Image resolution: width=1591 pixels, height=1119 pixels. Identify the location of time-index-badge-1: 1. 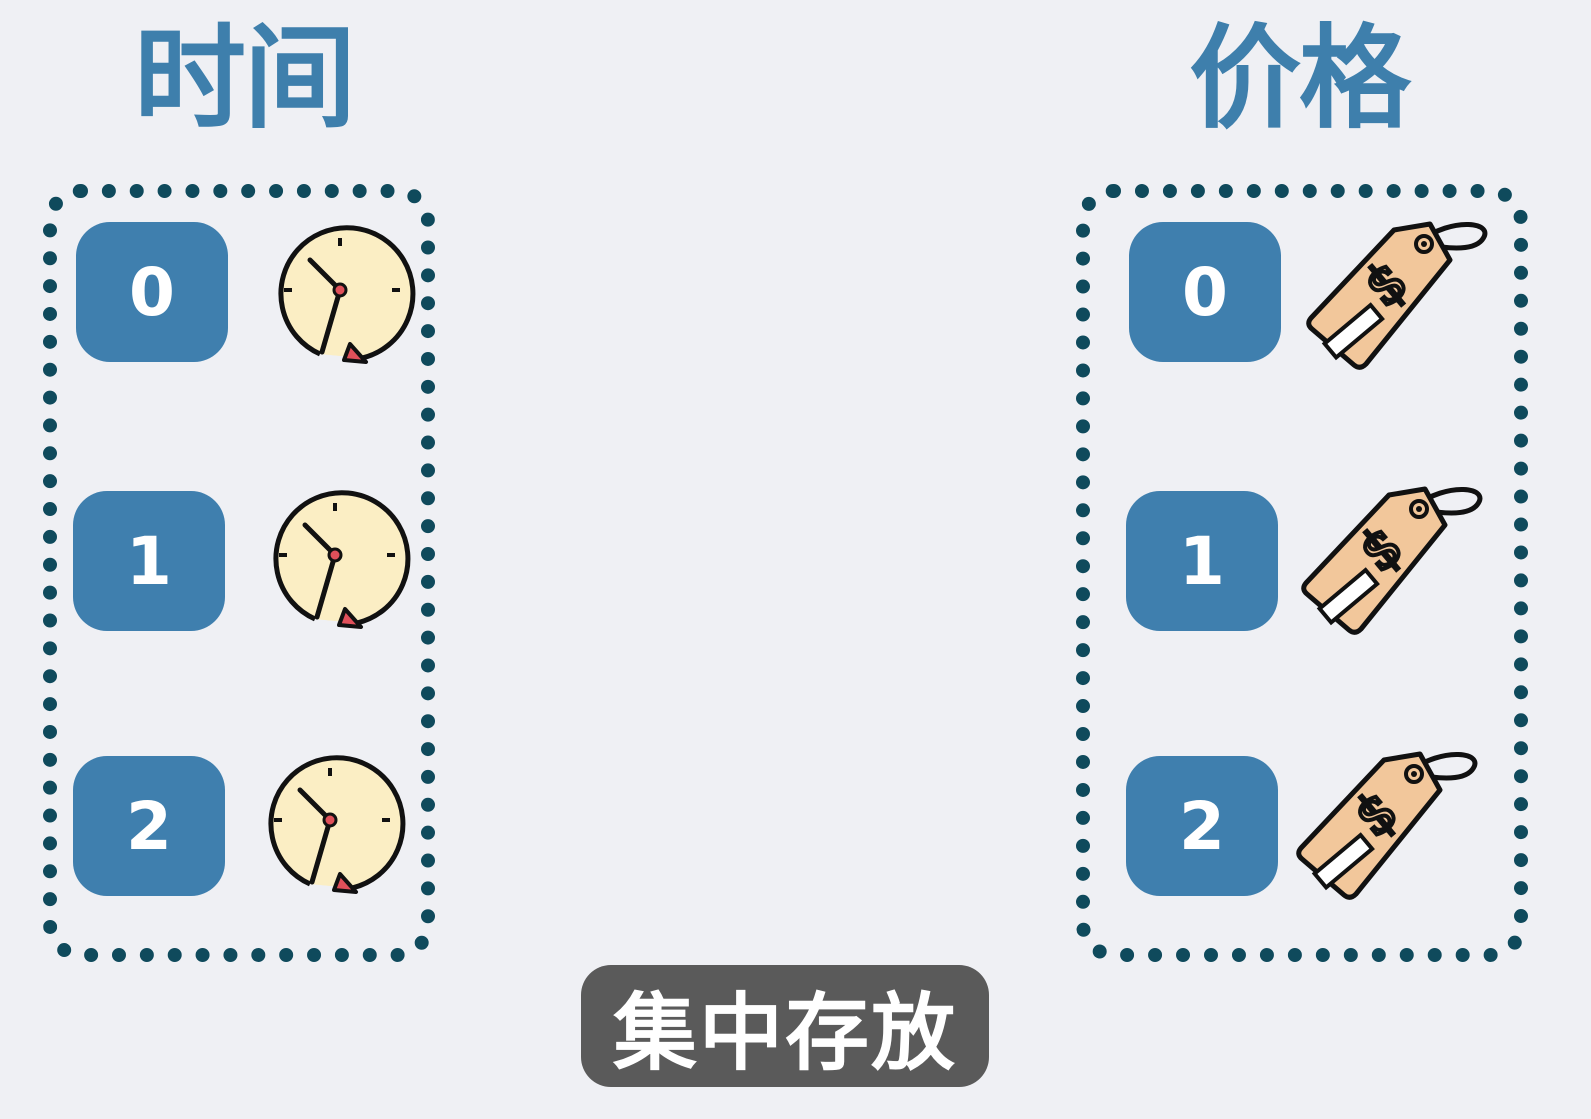
(149, 561).